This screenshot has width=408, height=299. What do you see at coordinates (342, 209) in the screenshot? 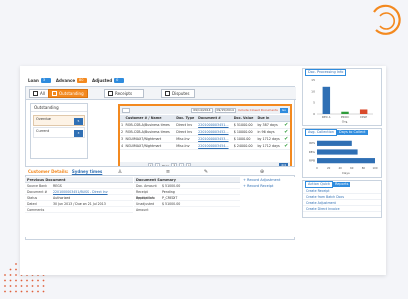
I see `quick-action-link: Create Direct Invoice` at bounding box center [342, 209].